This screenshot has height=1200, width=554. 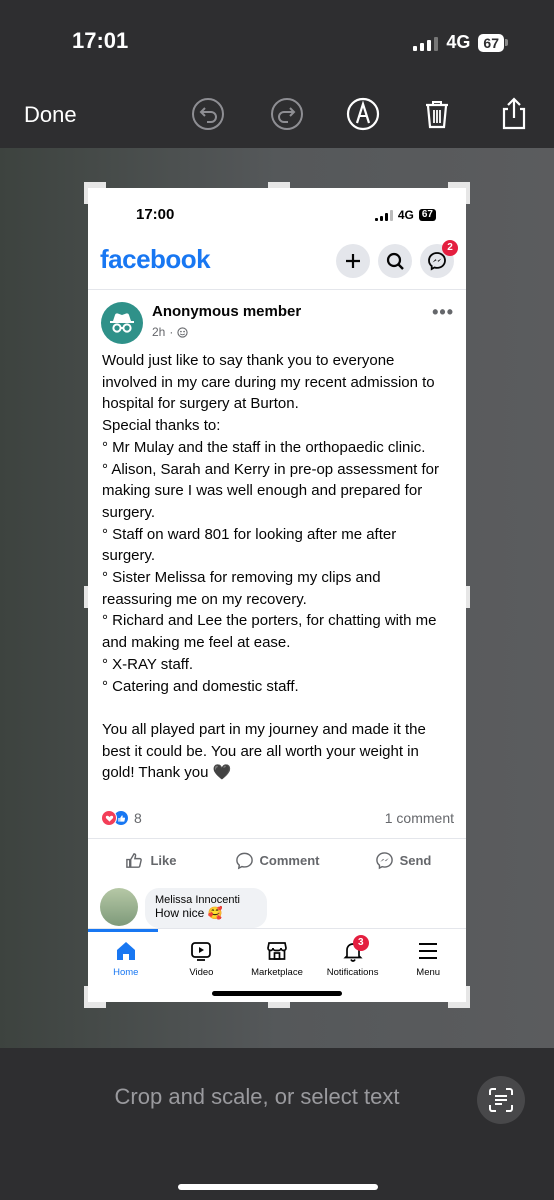 What do you see at coordinates (277, 211) in the screenshot?
I see `inner-status-bar: 17:00 4G 67` at bounding box center [277, 211].